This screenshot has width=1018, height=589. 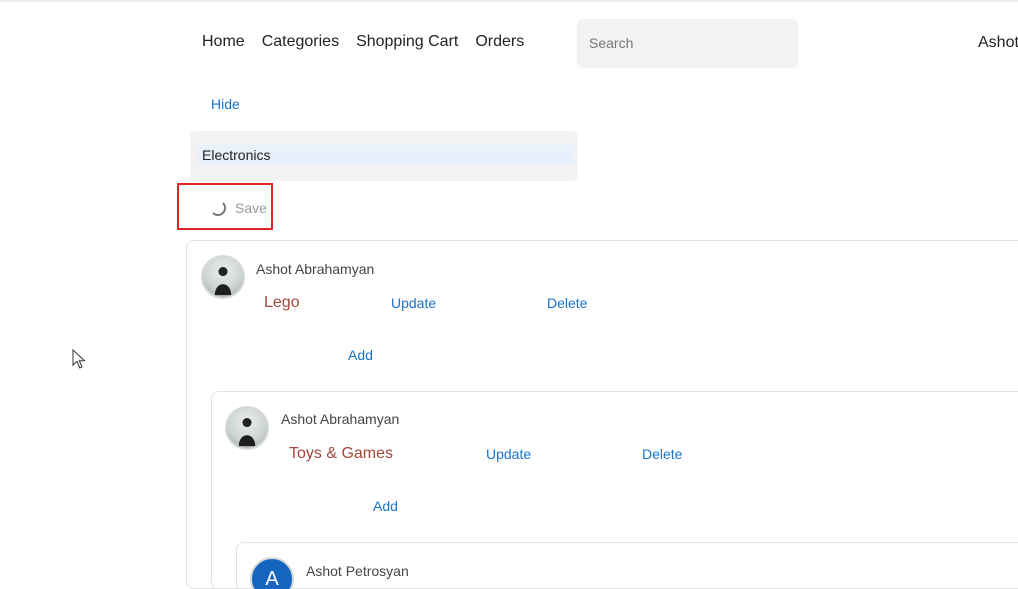 I want to click on nav-categories: Categories, so click(x=300, y=42).